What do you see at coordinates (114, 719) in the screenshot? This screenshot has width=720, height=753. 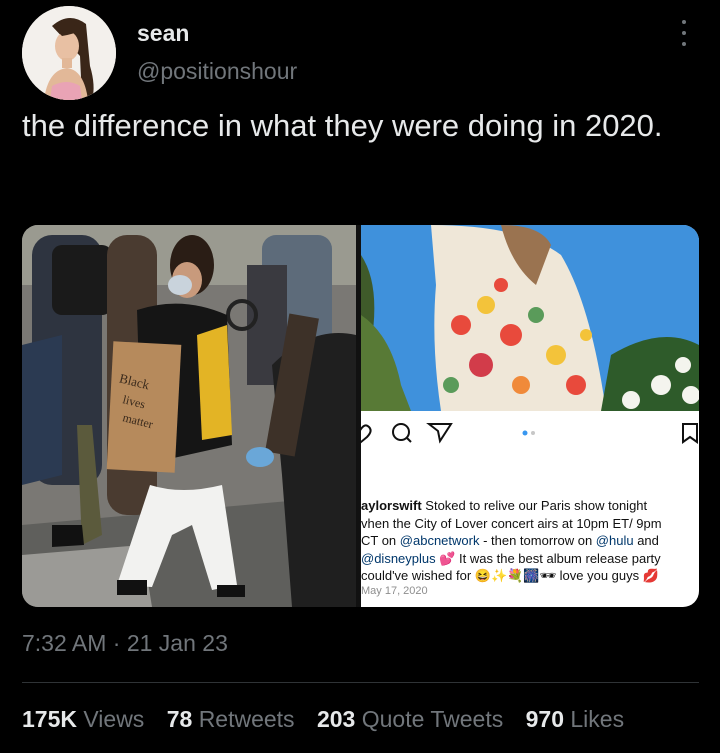 I see `views-label: Views` at bounding box center [114, 719].